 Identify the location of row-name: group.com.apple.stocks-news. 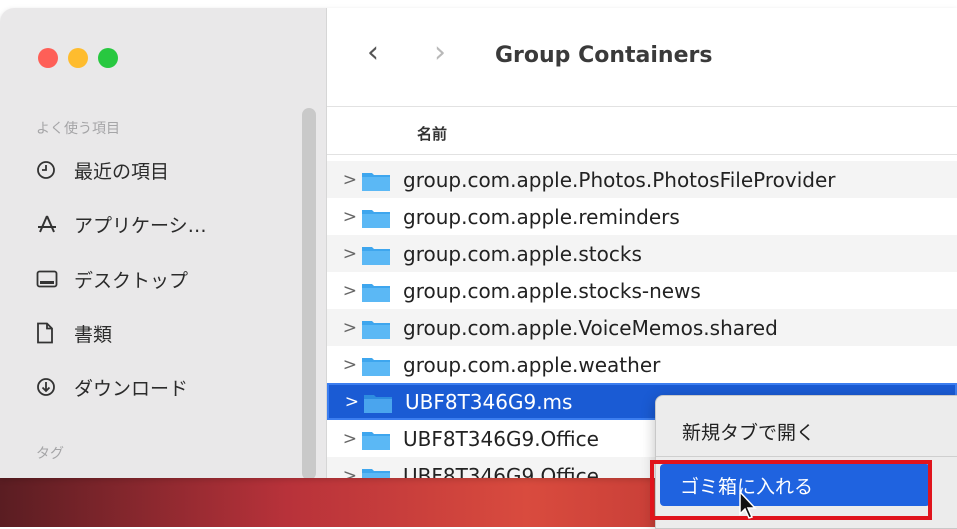
(552, 290).